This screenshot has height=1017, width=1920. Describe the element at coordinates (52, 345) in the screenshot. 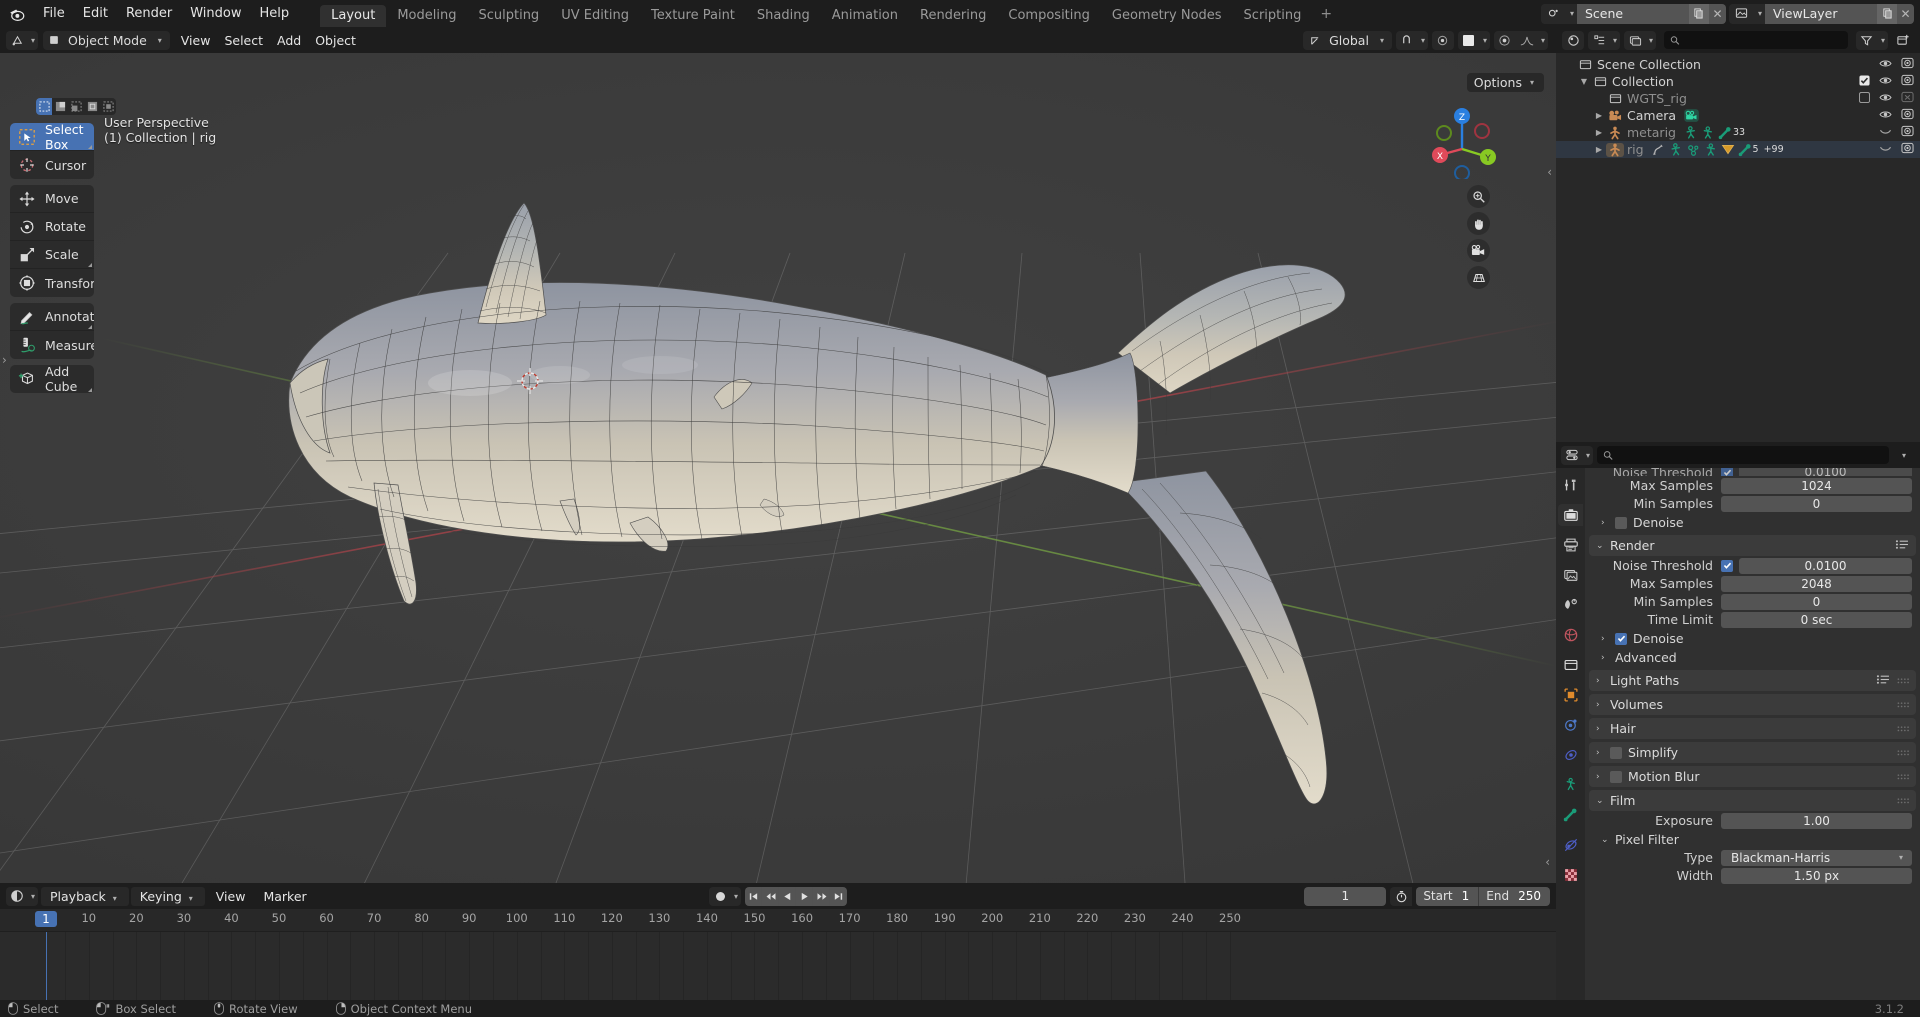

I see `tool-measure: Measure` at that location.